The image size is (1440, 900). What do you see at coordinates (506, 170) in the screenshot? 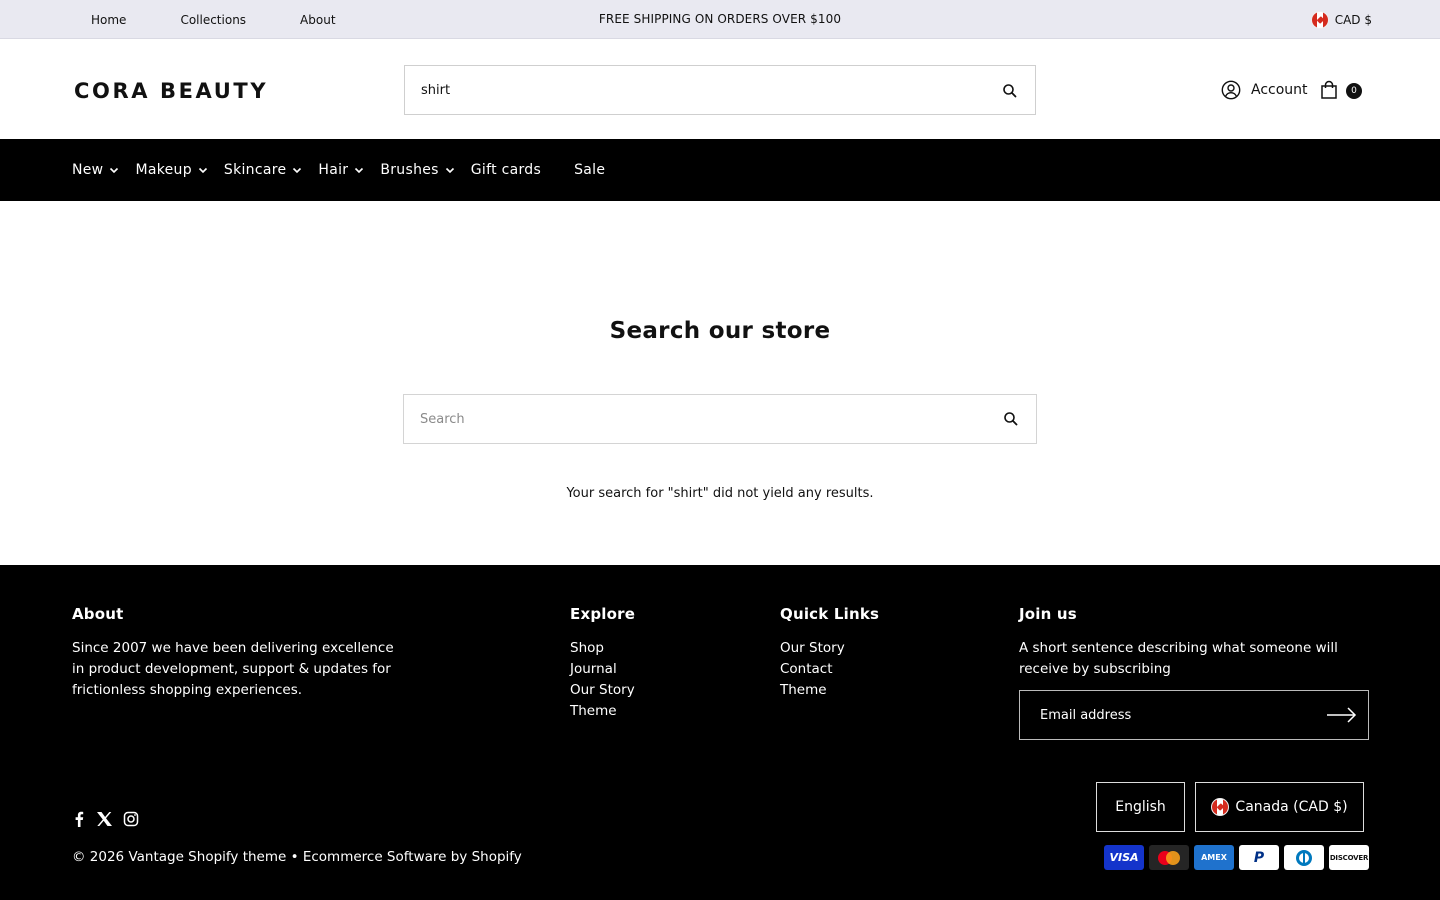
I see `nav-item-gift-cards: Gift cards` at bounding box center [506, 170].